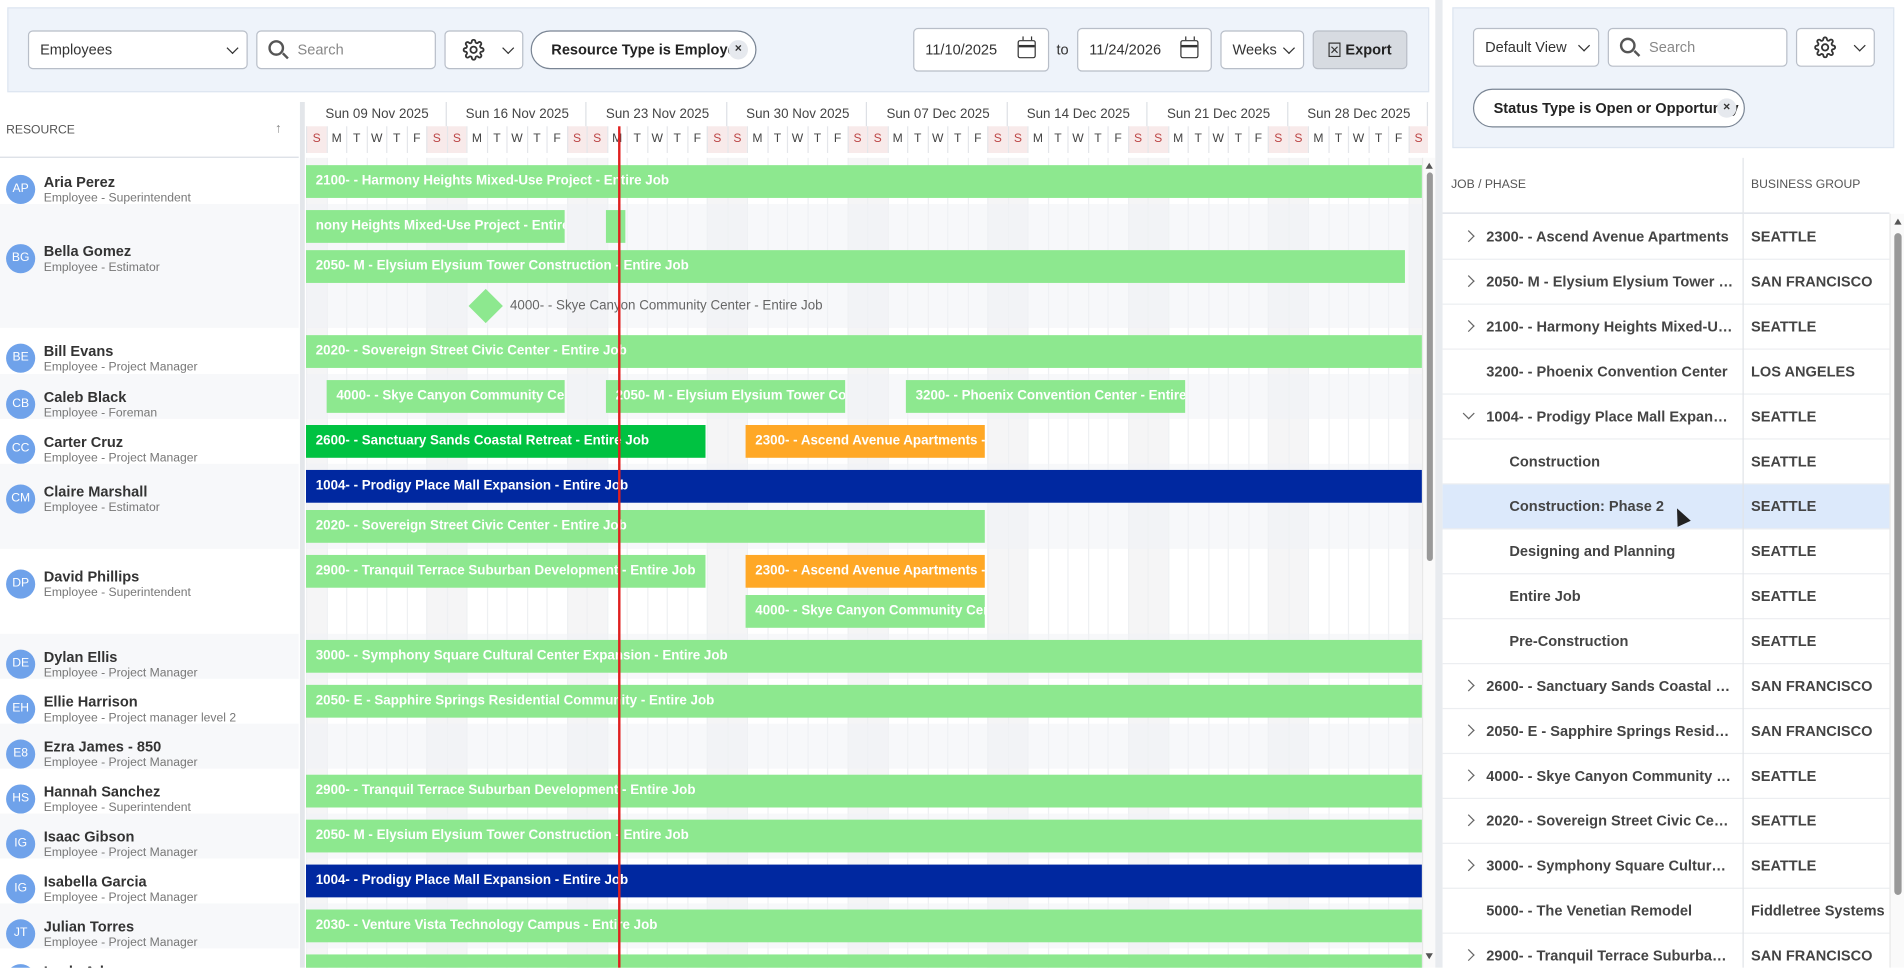 The height and width of the screenshot is (968, 1904). What do you see at coordinates (1666, 462) in the screenshot?
I see `job-phase-row: Construction SEATTLE` at bounding box center [1666, 462].